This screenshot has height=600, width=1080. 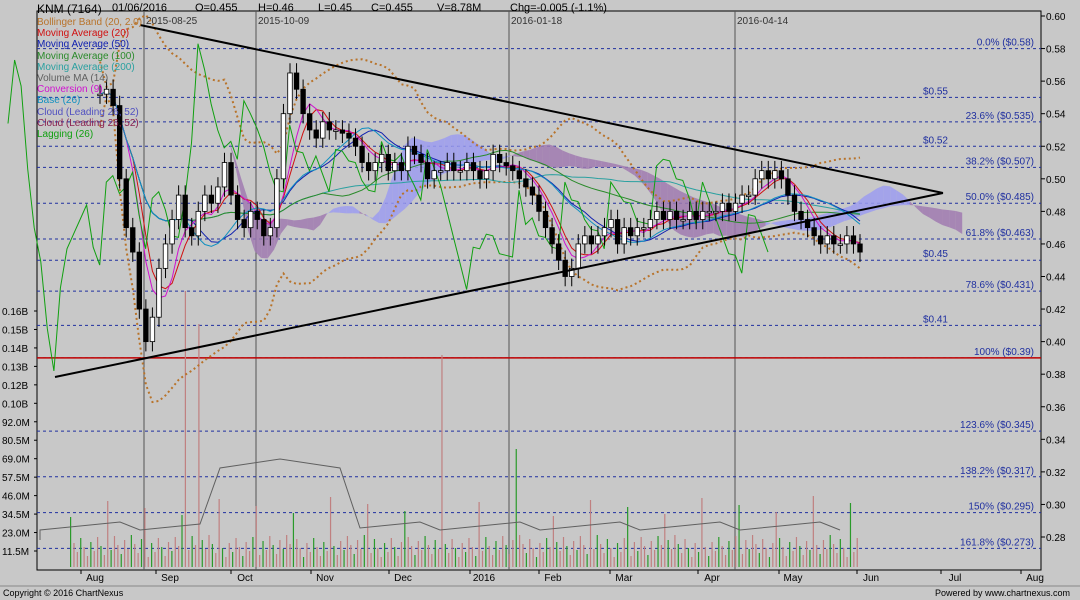 What do you see at coordinates (1005, 43) in the screenshot?
I see `fib-label: 0.0% ($0.58)` at bounding box center [1005, 43].